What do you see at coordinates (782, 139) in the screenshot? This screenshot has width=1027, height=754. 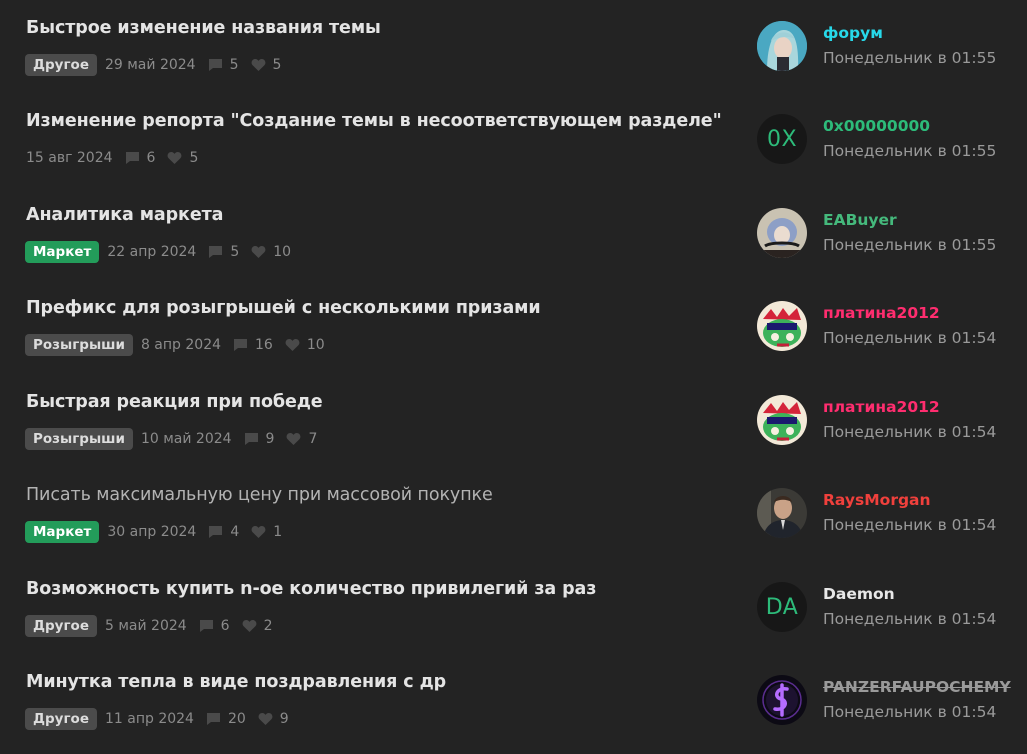 I see `user-avatar: 0X` at bounding box center [782, 139].